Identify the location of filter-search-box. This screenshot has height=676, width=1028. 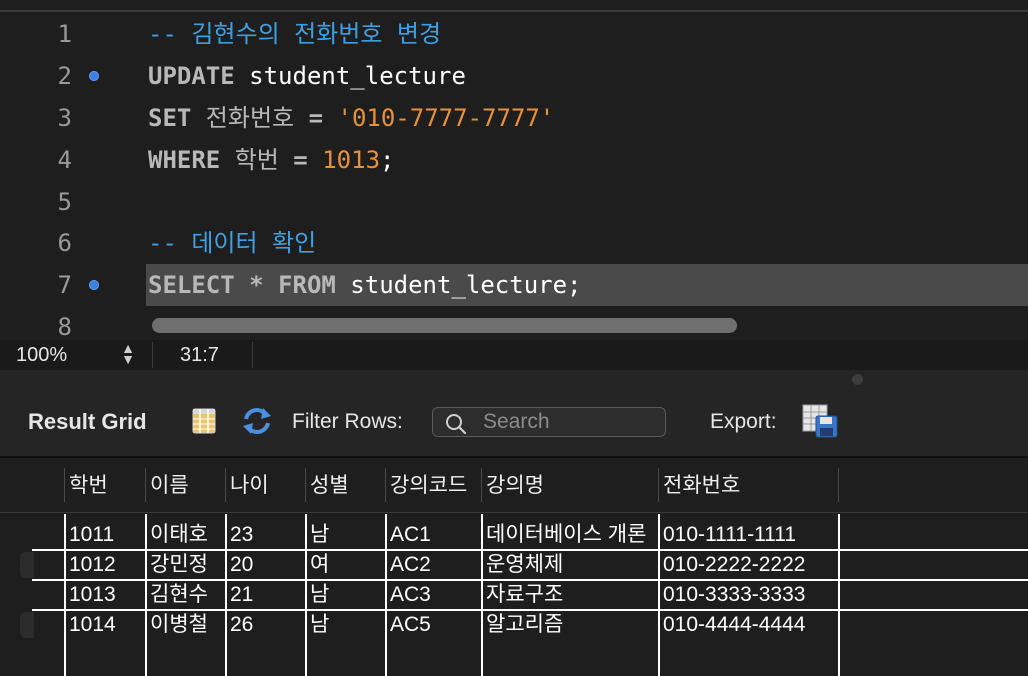
(549, 422).